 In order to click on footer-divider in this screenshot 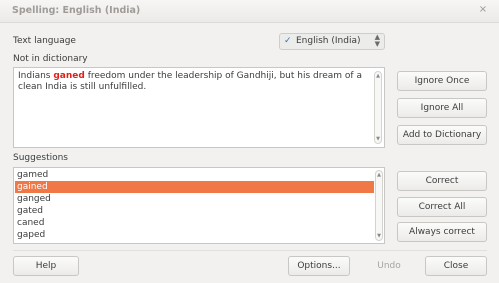, I will do `click(250, 250)`.